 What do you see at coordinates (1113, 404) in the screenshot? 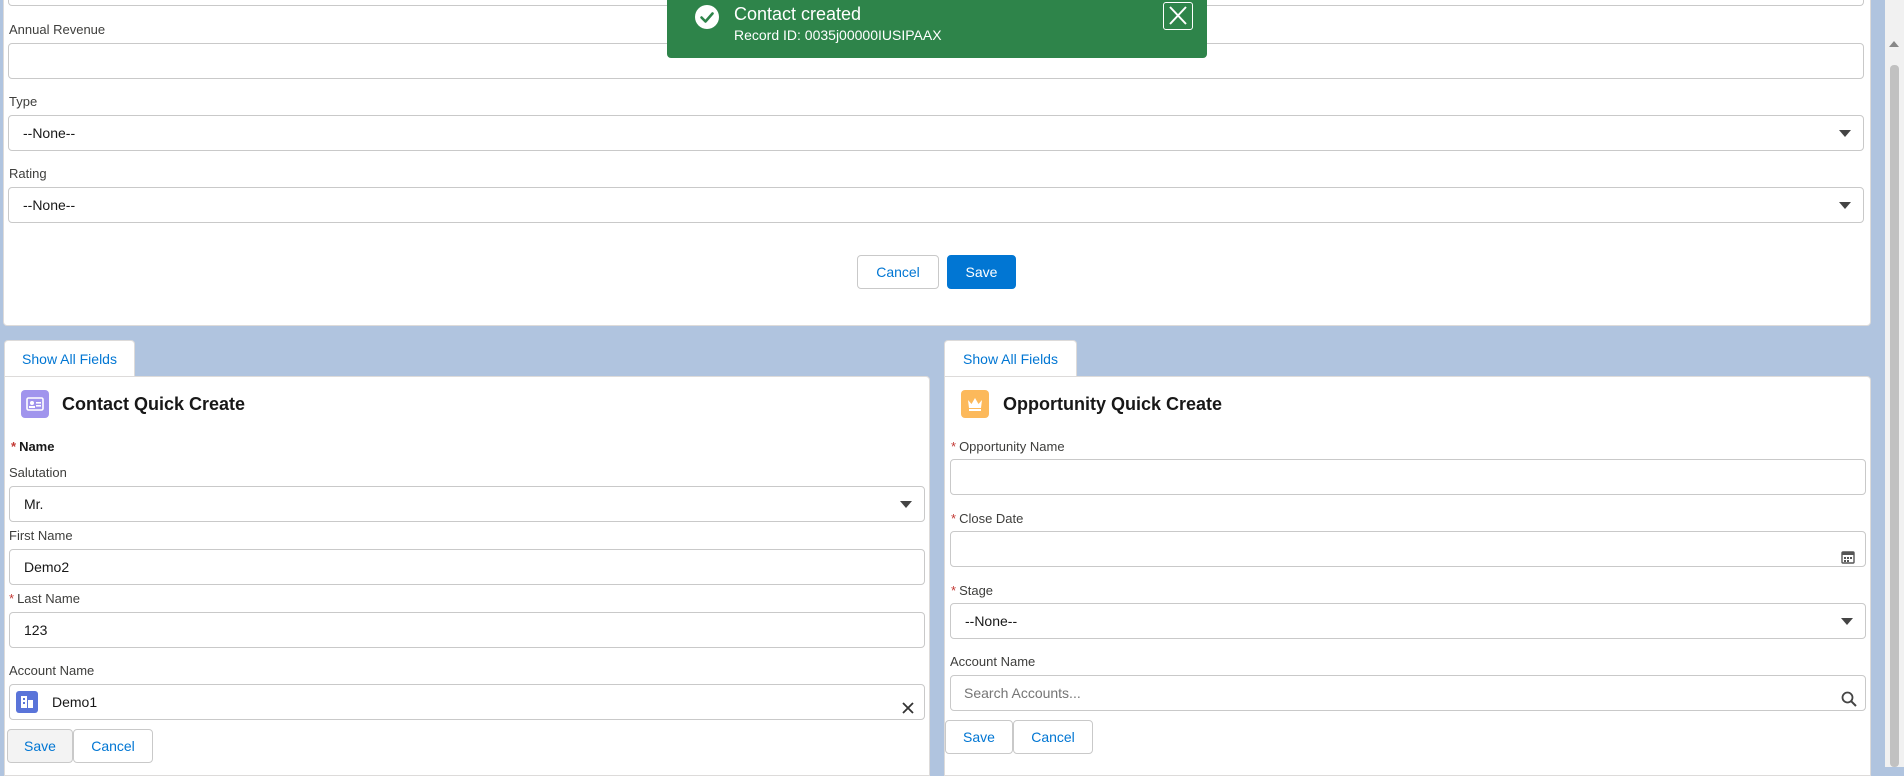
I see `opportunity-card-title: Opportunity Quick Create` at bounding box center [1113, 404].